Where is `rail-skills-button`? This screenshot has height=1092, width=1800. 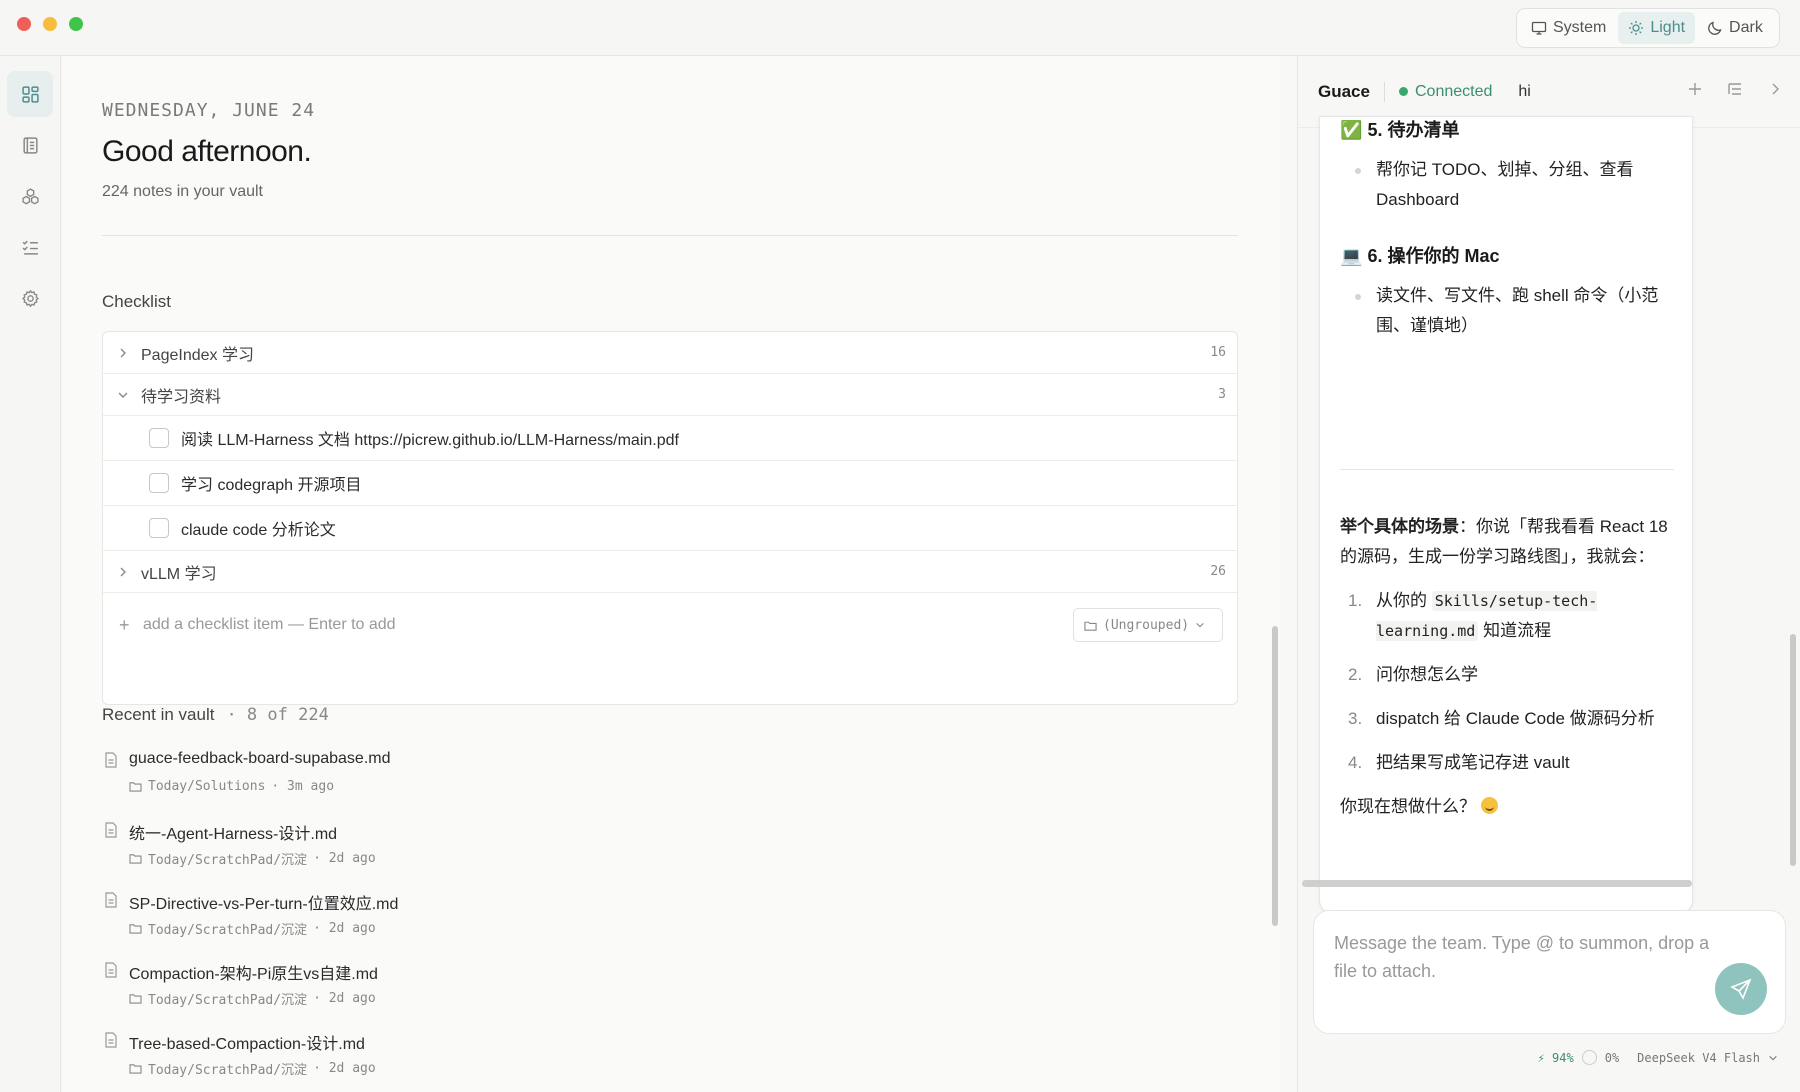 rail-skills-button is located at coordinates (30, 196).